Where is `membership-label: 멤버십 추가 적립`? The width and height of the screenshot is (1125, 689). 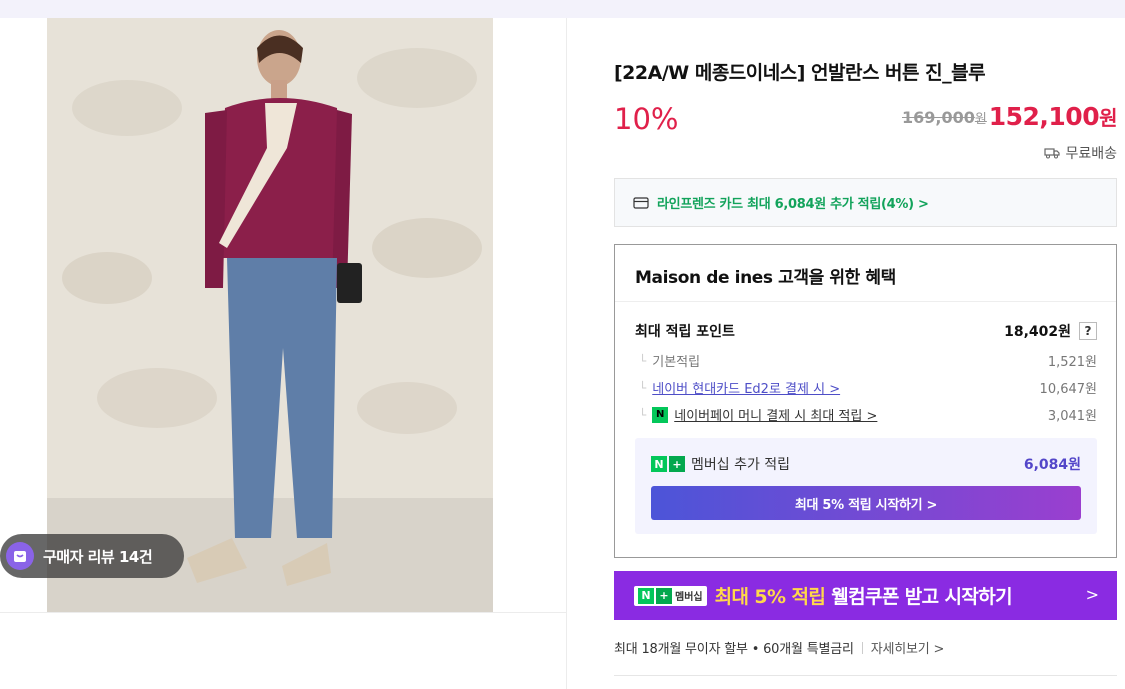
membership-label: 멤버십 추가 적립 is located at coordinates (741, 465).